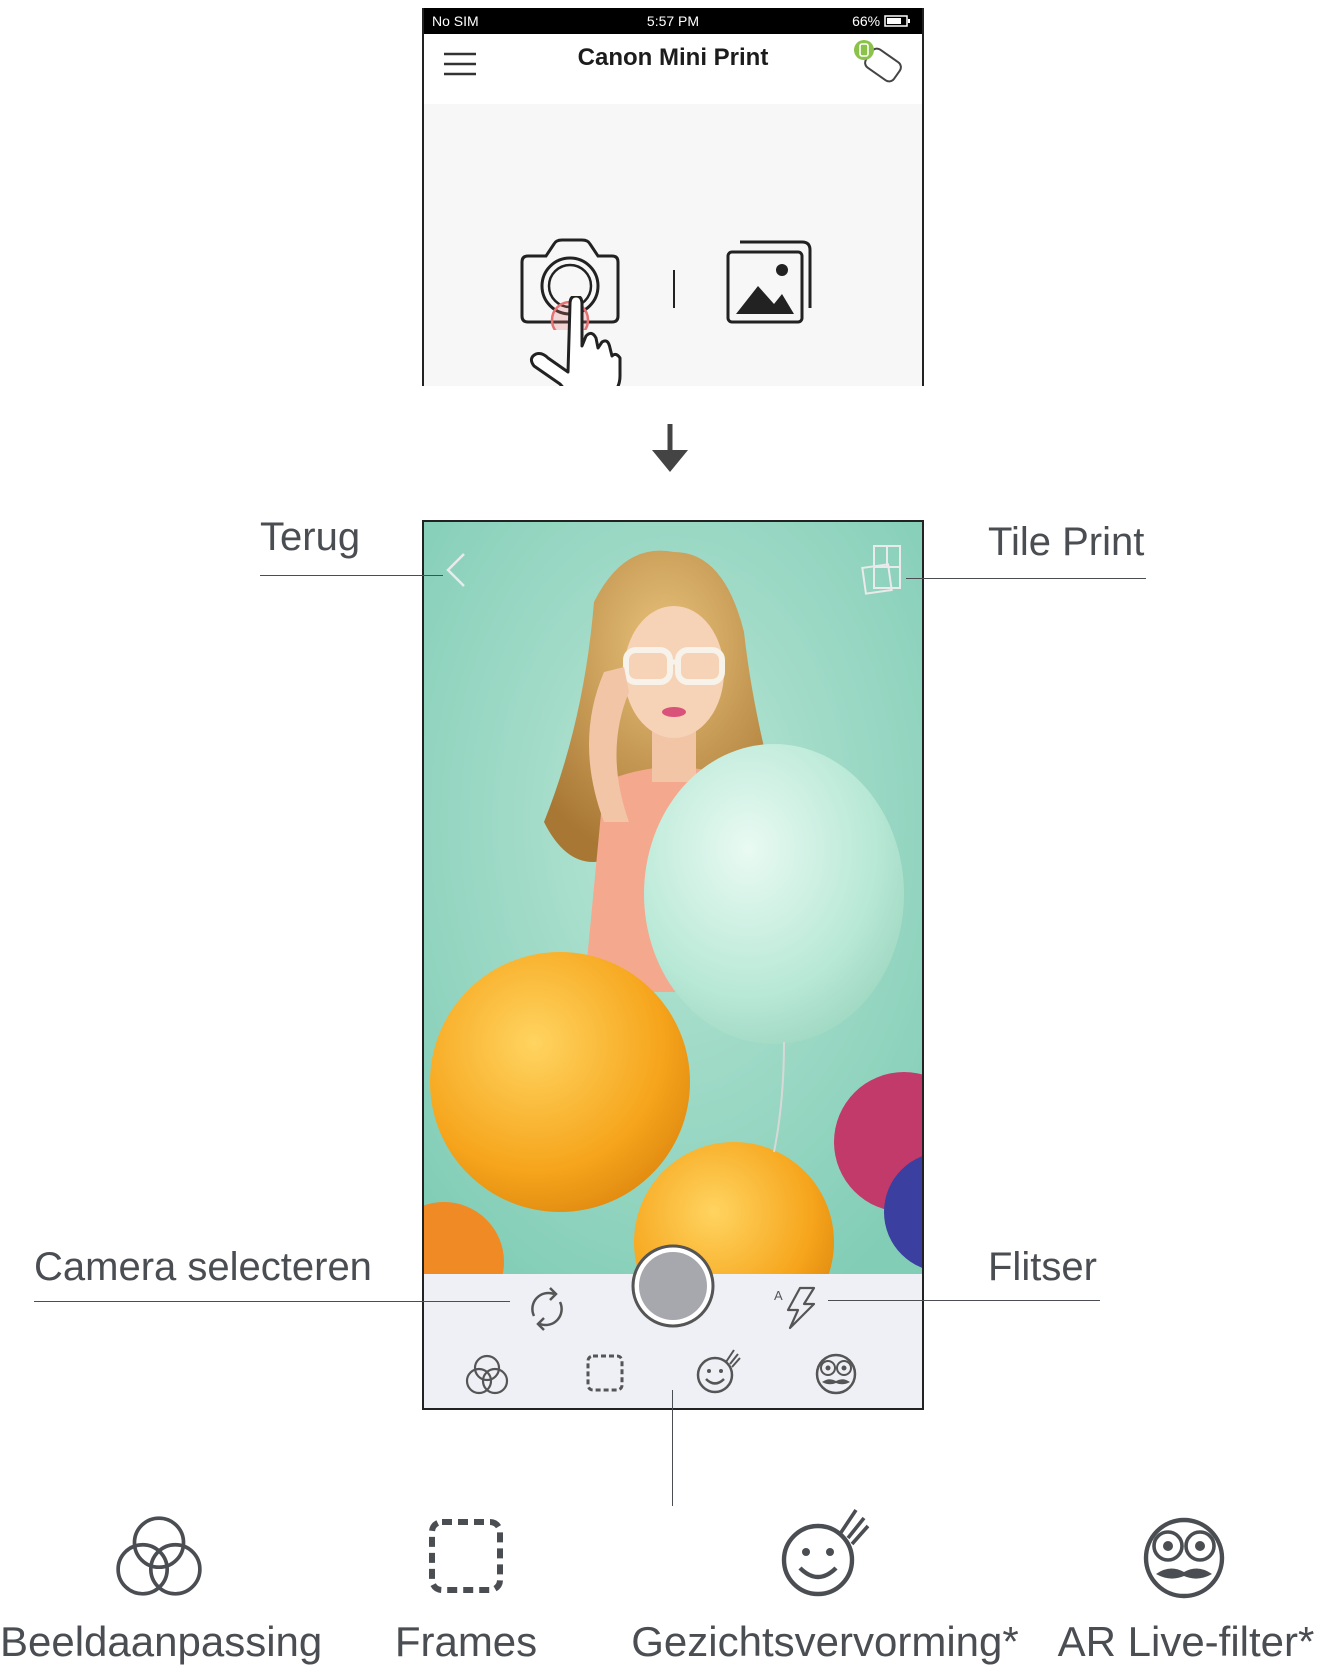 This screenshot has width=1324, height=1669. What do you see at coordinates (778, 1295) in the screenshot?
I see `svg-text: A` at bounding box center [778, 1295].